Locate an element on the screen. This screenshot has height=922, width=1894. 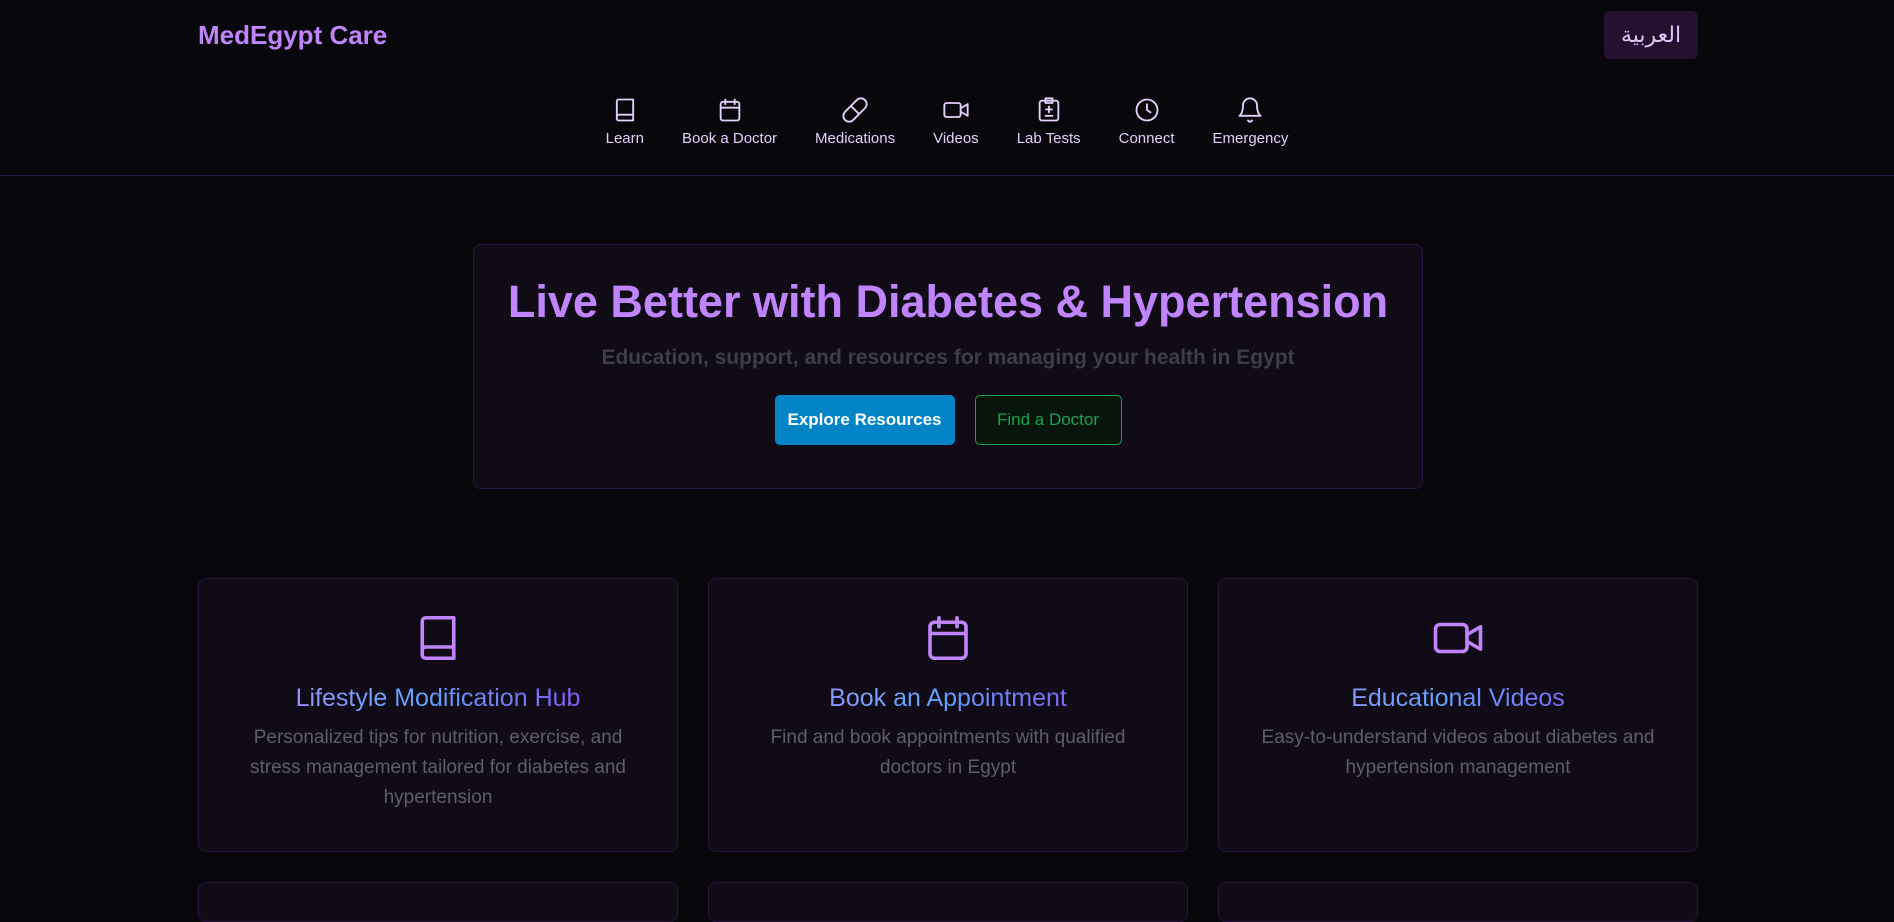
nav-label: Book a Doctor is located at coordinates (730, 138).